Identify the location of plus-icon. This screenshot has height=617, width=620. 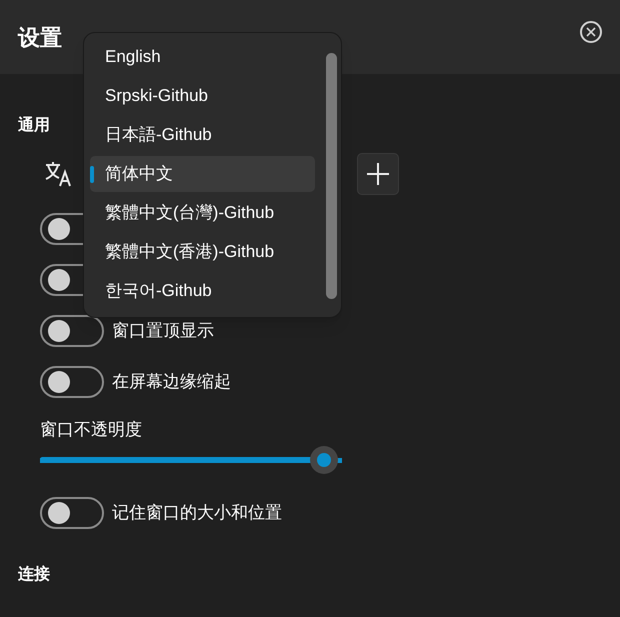
(378, 174).